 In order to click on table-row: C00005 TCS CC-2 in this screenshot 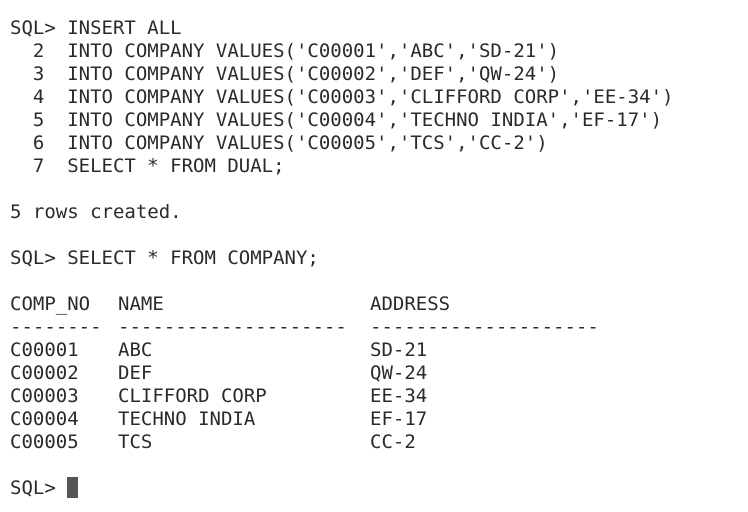, I will do `click(379, 442)`.